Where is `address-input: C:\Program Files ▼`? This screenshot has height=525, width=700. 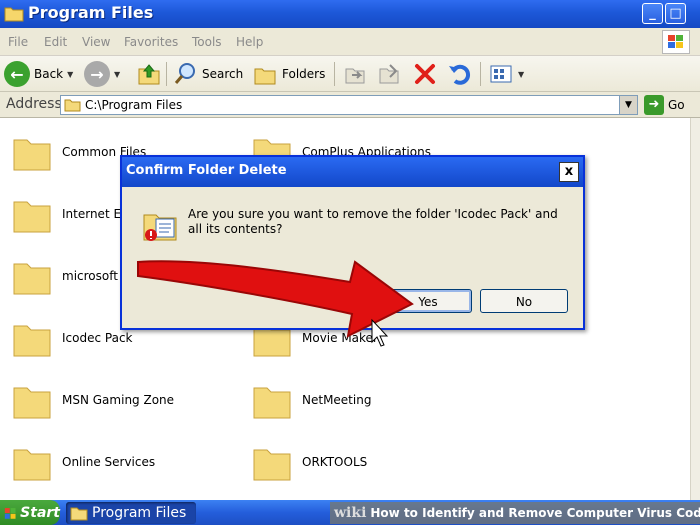
address-input: C:\Program Files ▼ is located at coordinates (349, 105).